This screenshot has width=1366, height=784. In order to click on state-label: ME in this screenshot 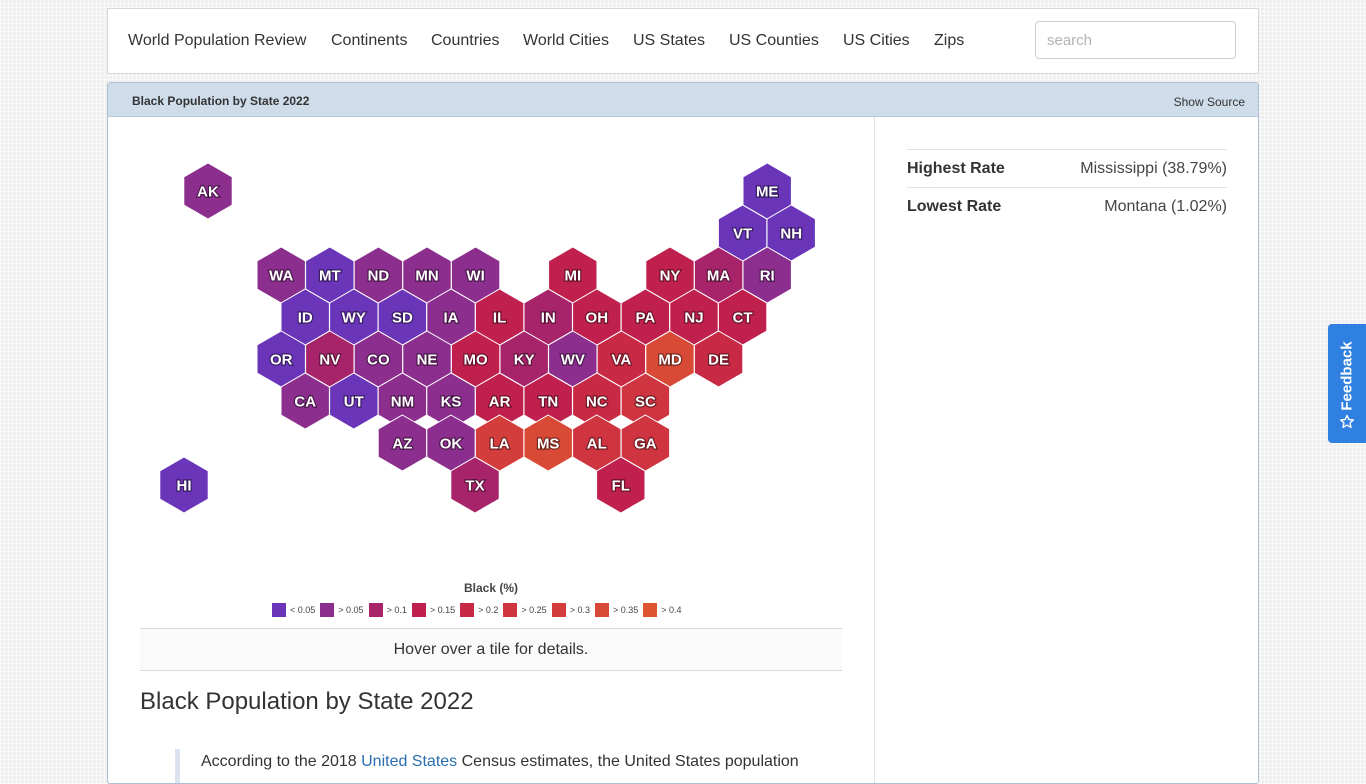, I will do `click(767, 192)`.